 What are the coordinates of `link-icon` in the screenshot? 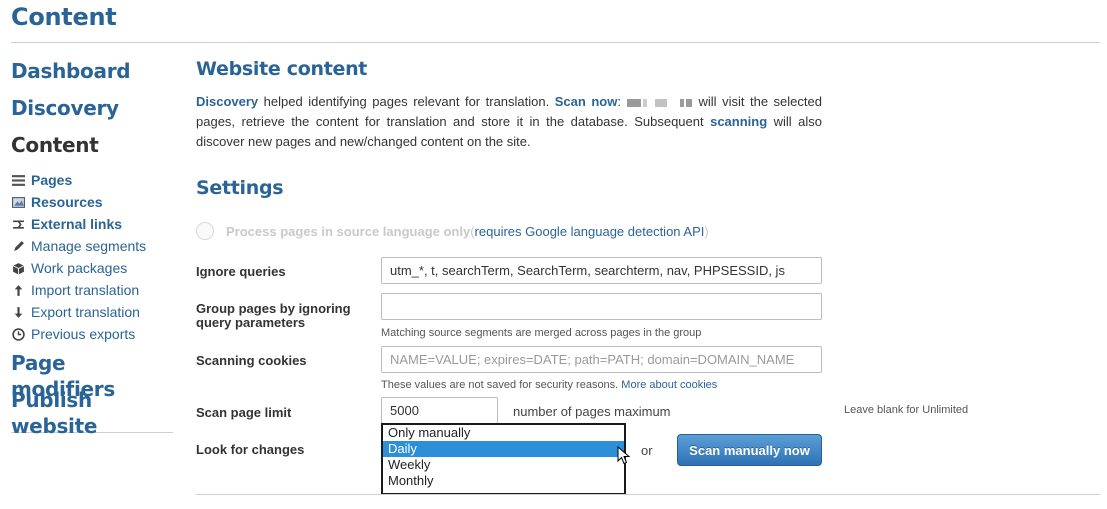 It's located at (18, 224).